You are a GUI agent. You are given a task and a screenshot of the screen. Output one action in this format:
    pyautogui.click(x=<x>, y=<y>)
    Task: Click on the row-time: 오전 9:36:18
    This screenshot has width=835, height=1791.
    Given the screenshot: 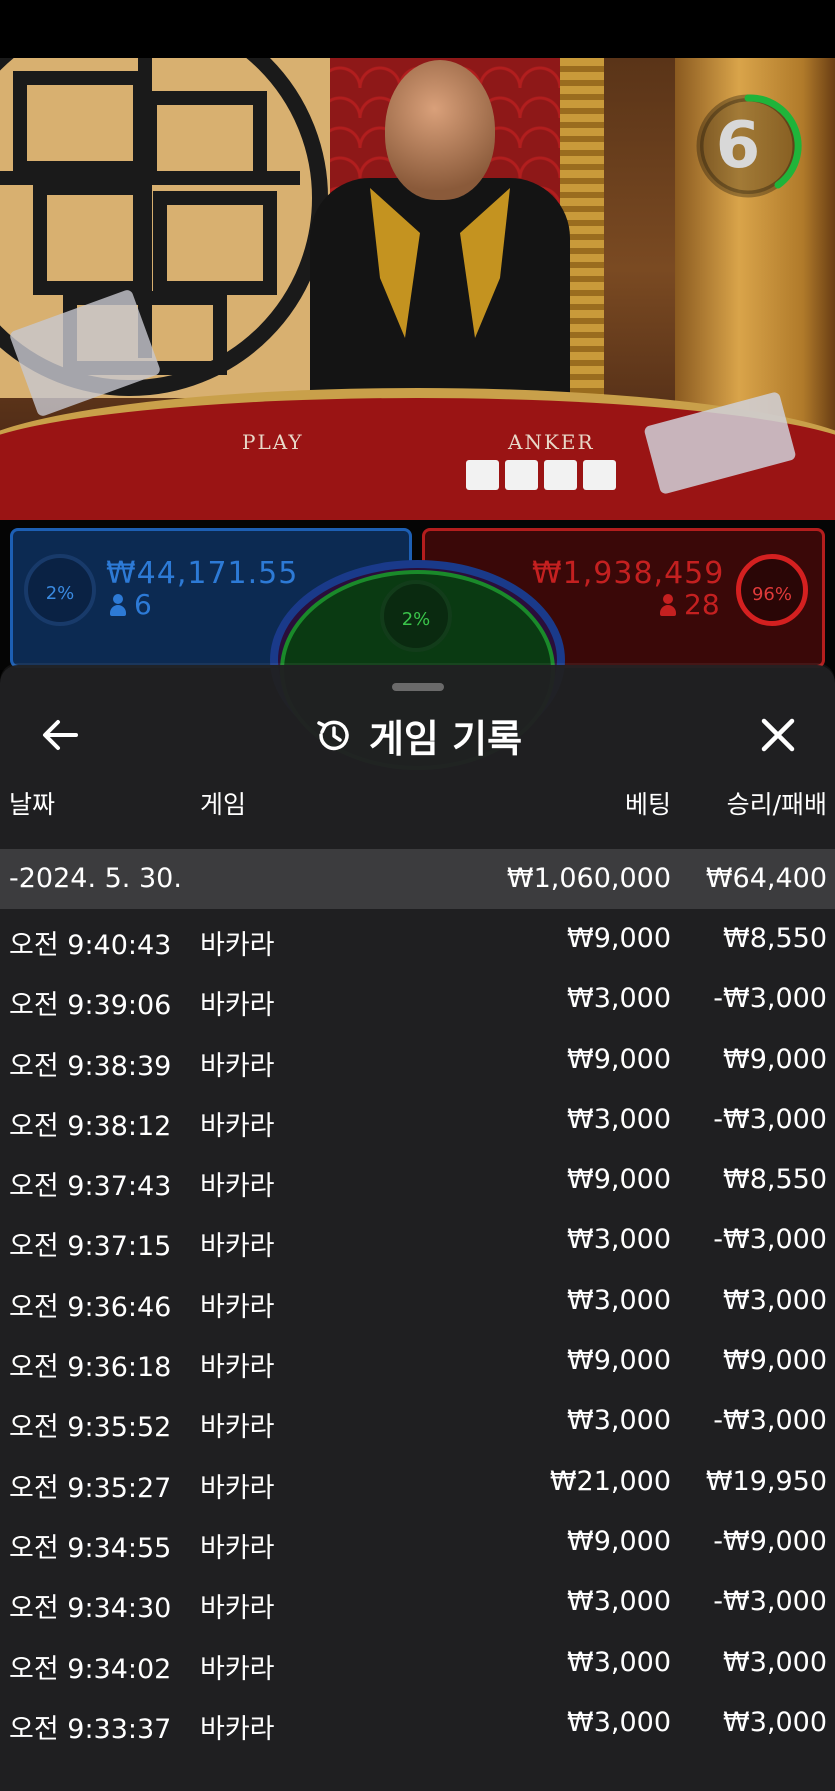 What is the action you would take?
    pyautogui.click(x=90, y=1368)
    